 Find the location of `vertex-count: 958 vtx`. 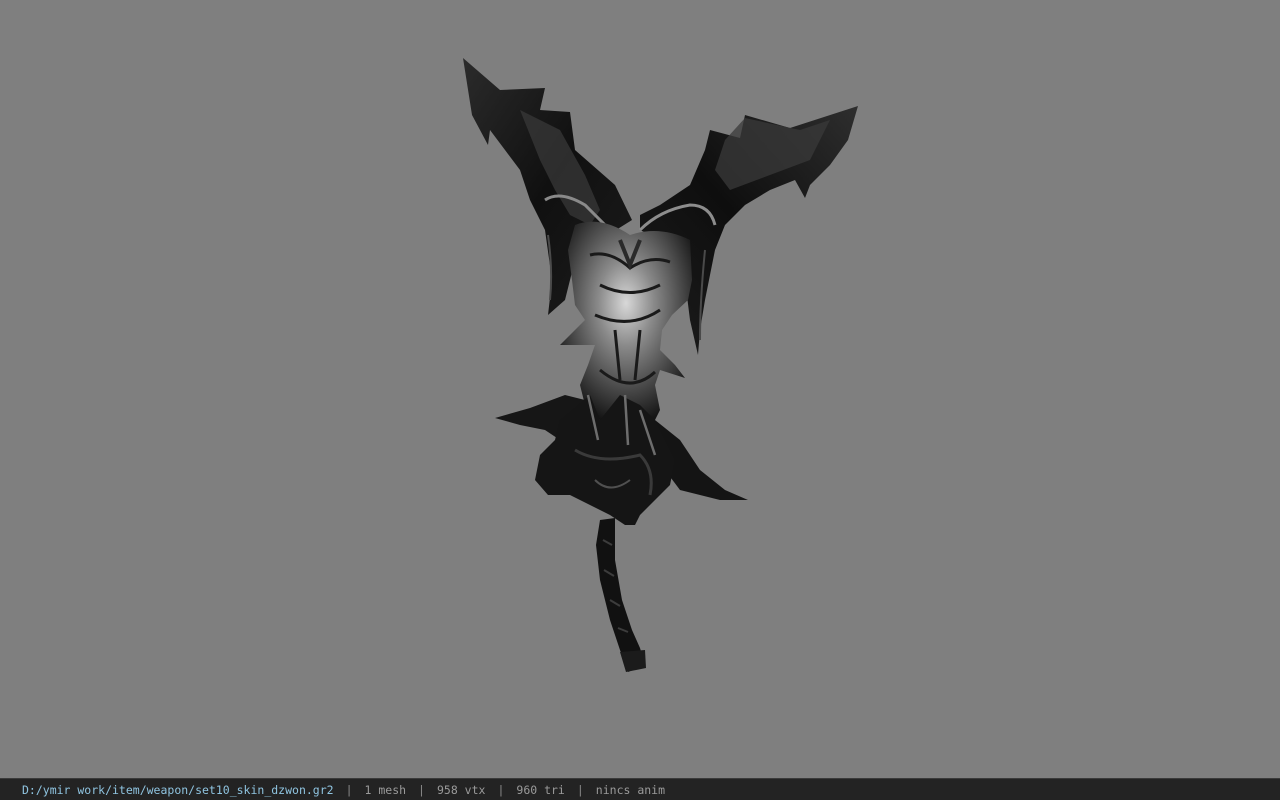

vertex-count: 958 vtx is located at coordinates (461, 789).